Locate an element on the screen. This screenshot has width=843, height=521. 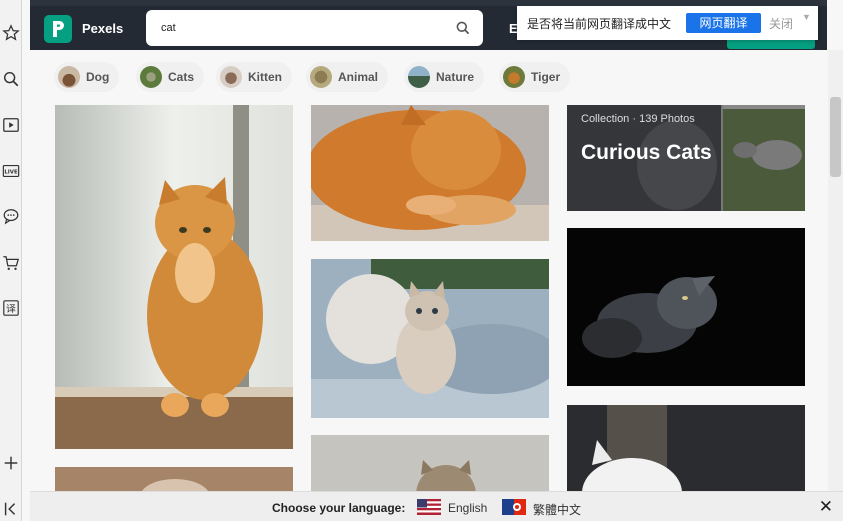
search-submit-icon is located at coordinates (463, 28).